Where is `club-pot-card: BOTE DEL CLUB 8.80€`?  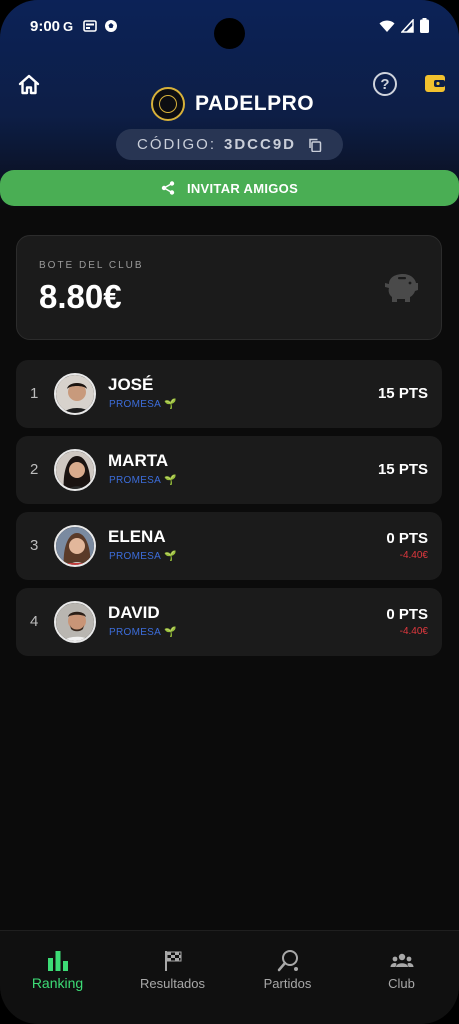 club-pot-card: BOTE DEL CLUB 8.80€ is located at coordinates (229, 287).